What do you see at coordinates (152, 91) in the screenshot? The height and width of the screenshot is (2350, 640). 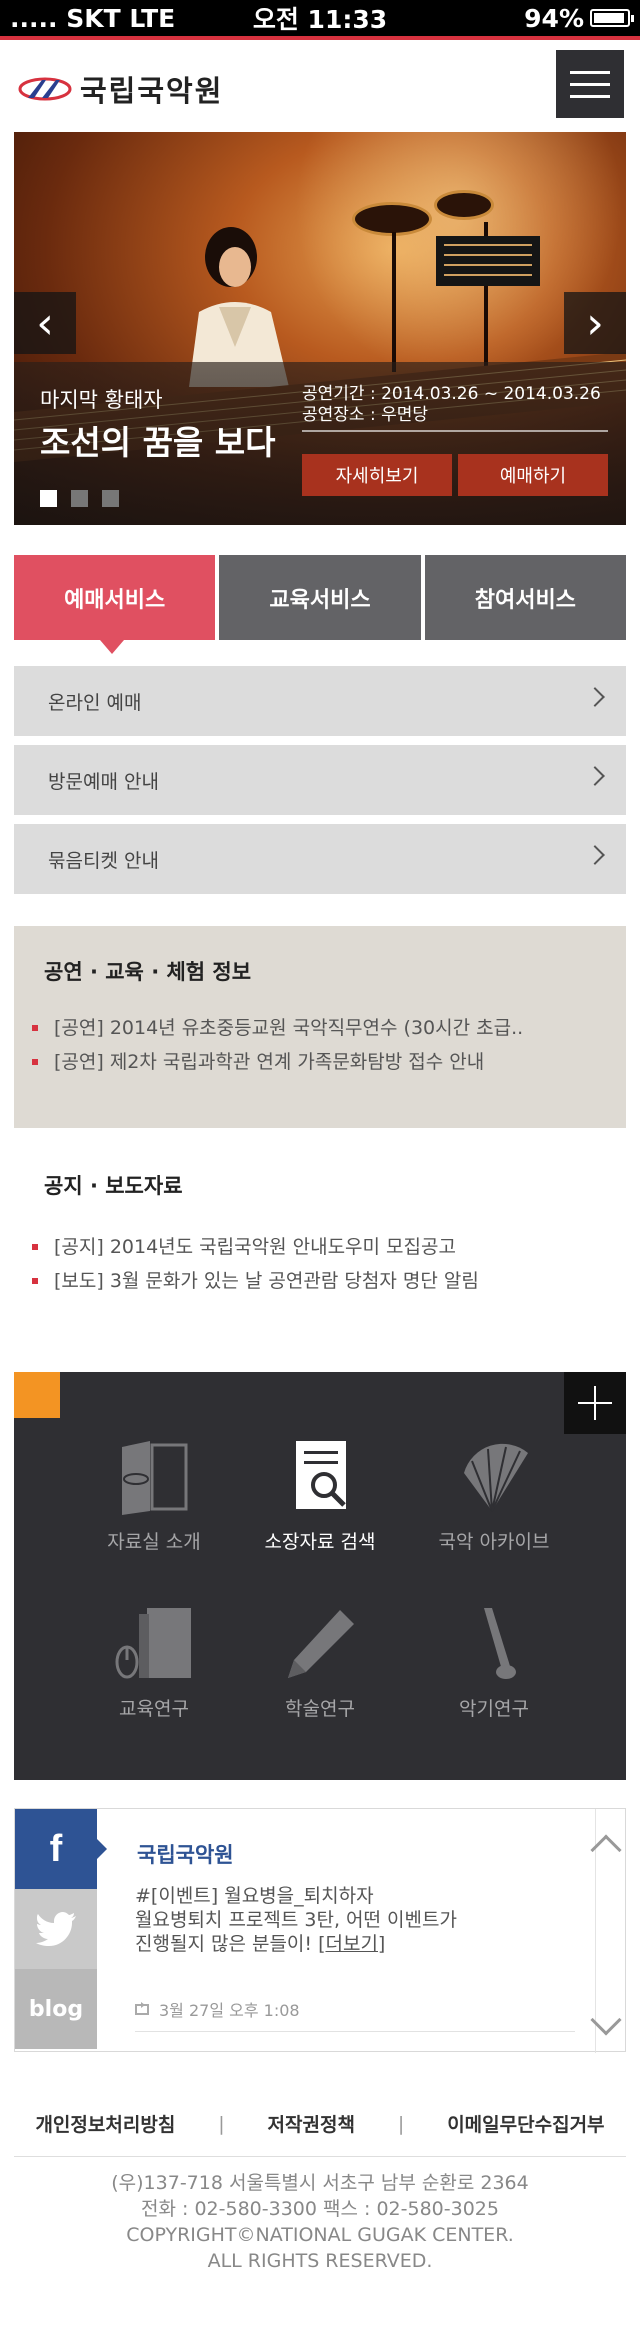 I see `logo-text: 국립국악원` at bounding box center [152, 91].